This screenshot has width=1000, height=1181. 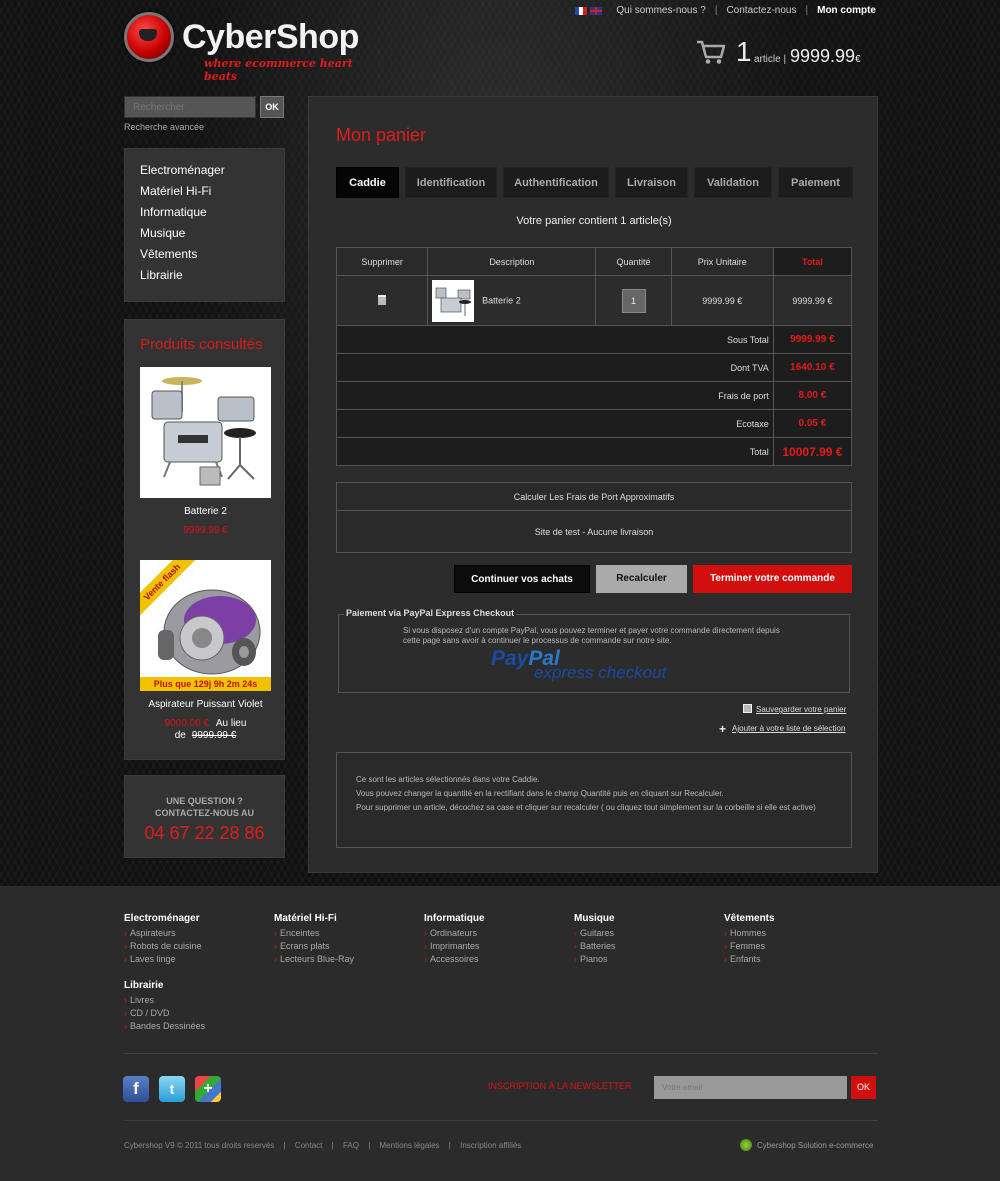 I want to click on shipping-title: Calculer Les Frais de Port Approximatifs, so click(x=594, y=497).